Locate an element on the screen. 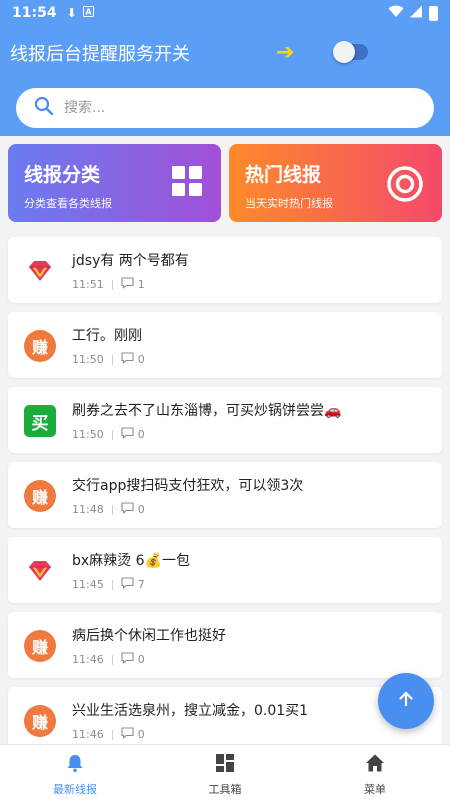  download-icon: ⬇ is located at coordinates (71, 13).